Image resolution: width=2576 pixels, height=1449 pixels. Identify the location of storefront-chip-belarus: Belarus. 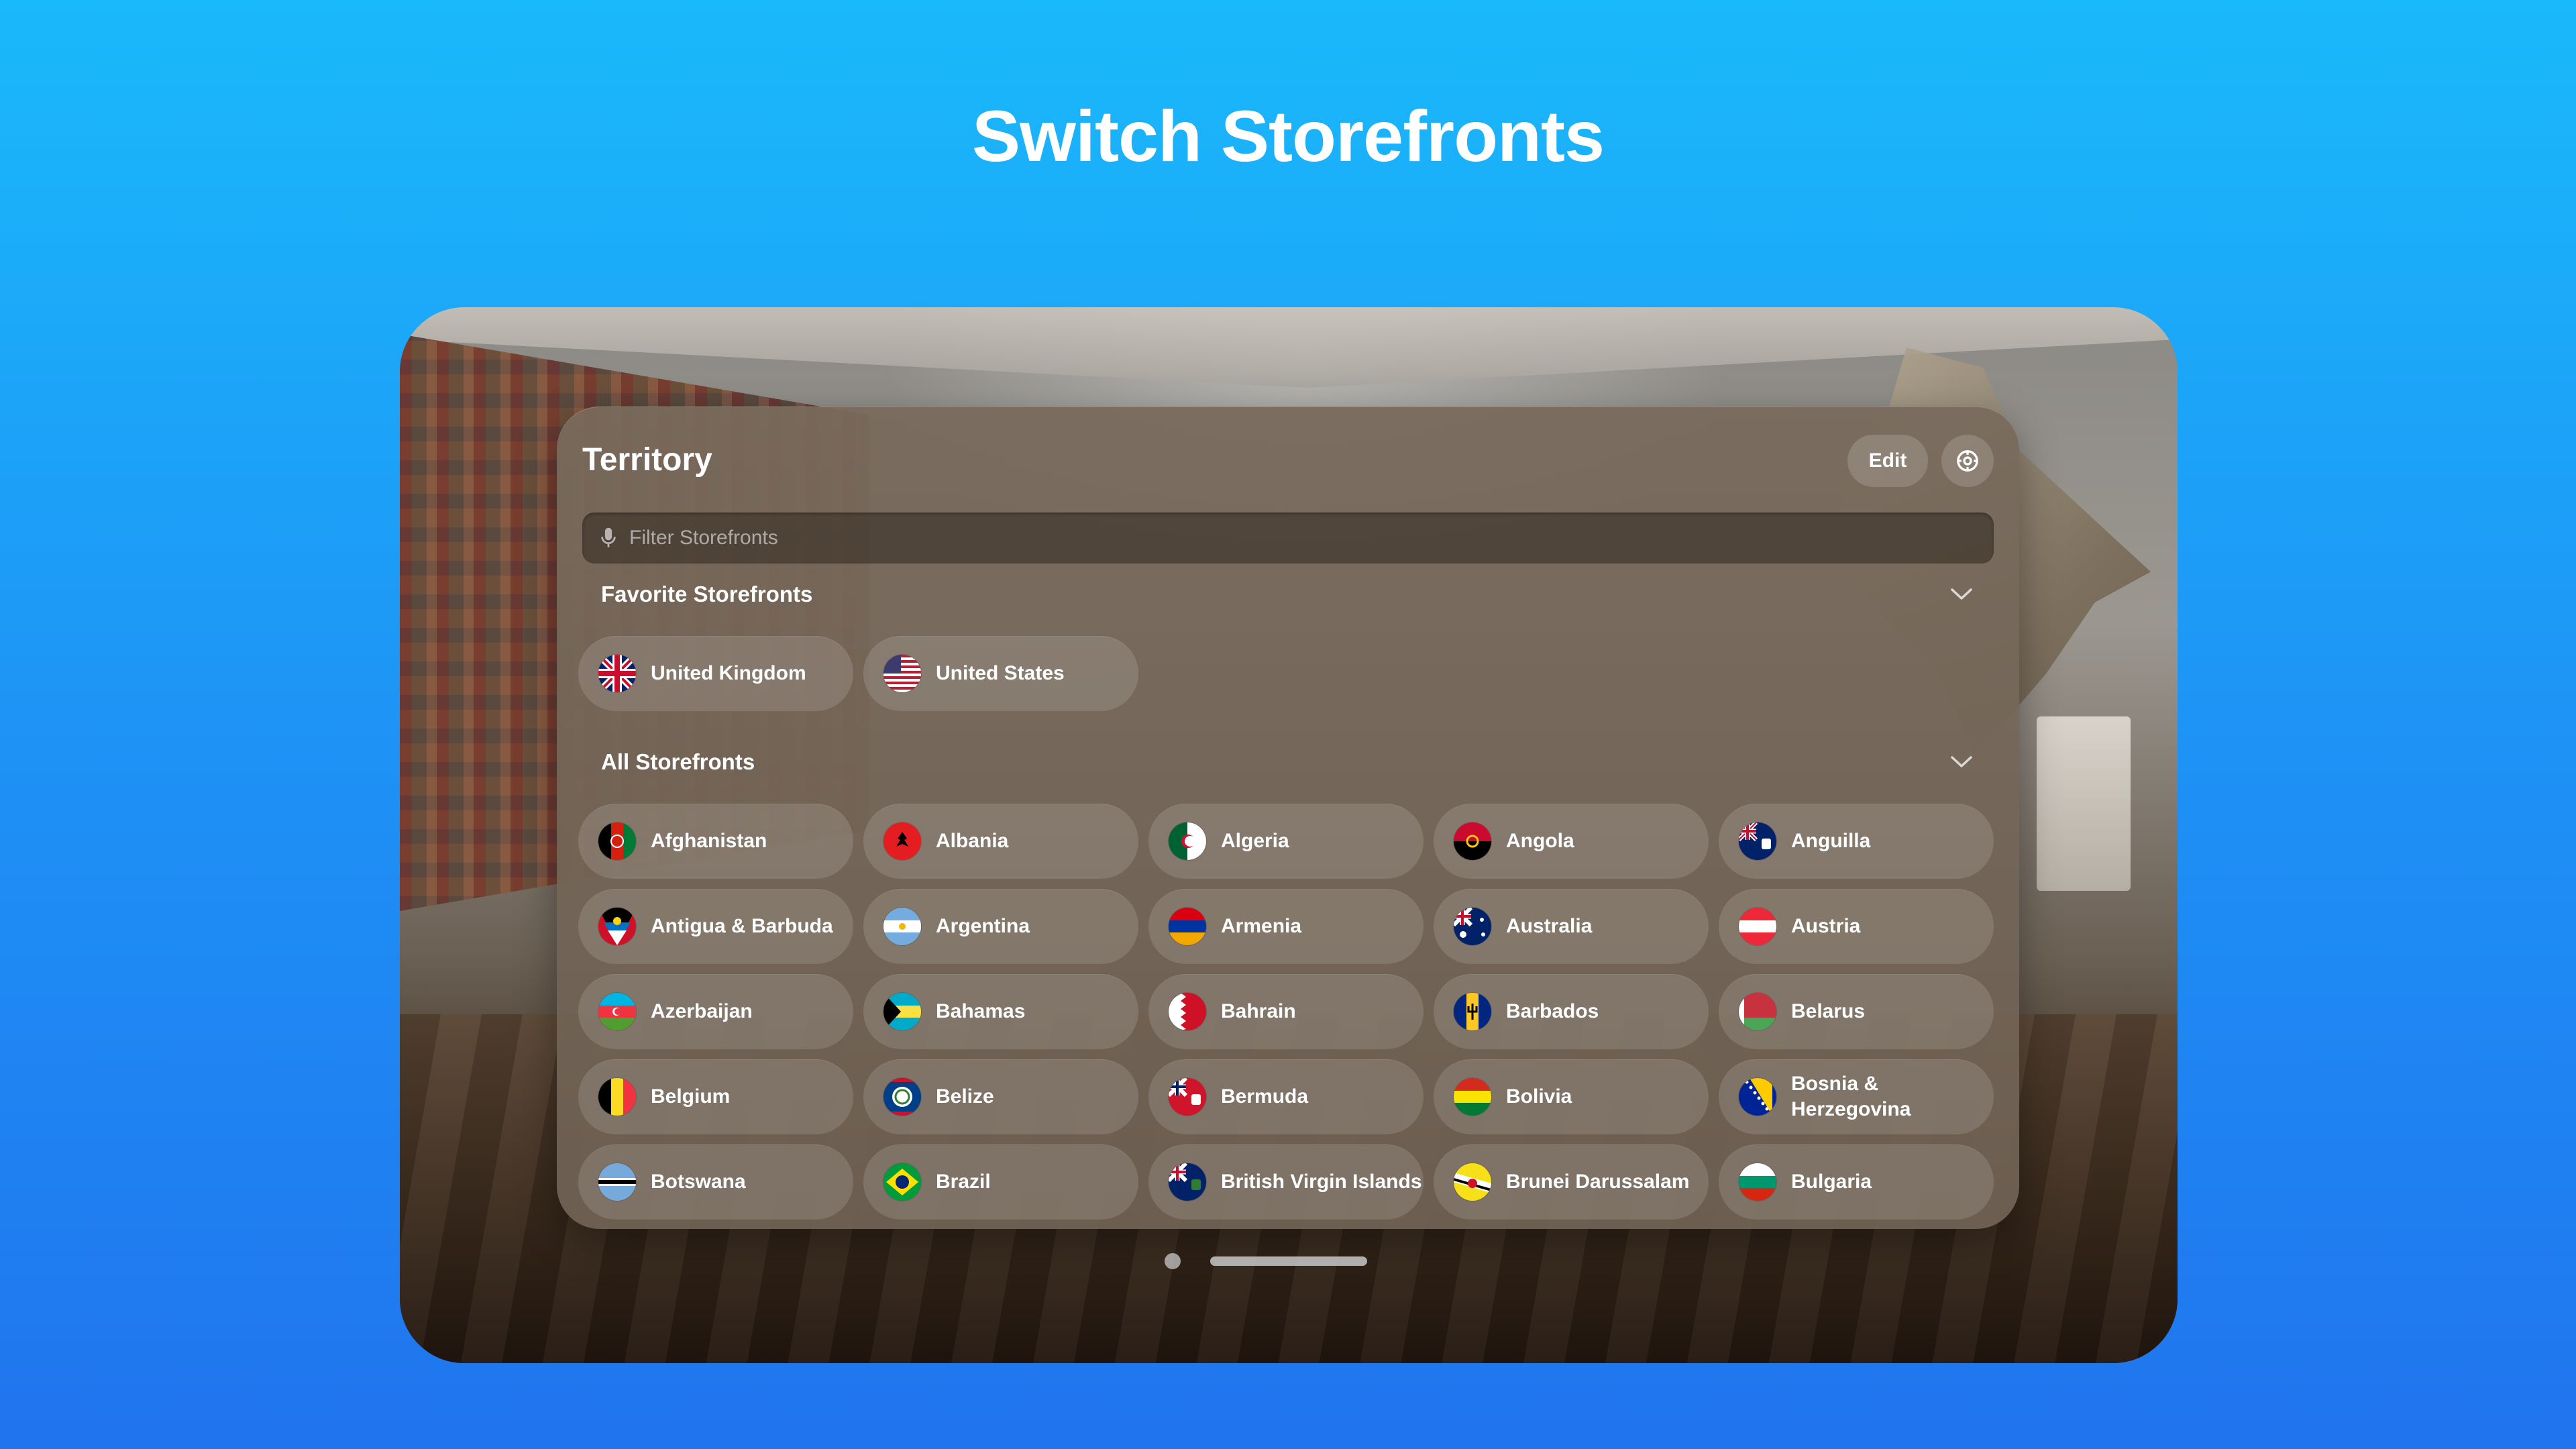
(1856, 1011).